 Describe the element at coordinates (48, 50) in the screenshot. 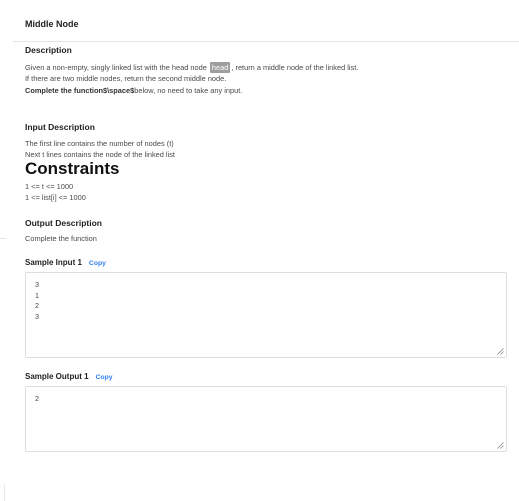

I see `description-heading: Description` at that location.